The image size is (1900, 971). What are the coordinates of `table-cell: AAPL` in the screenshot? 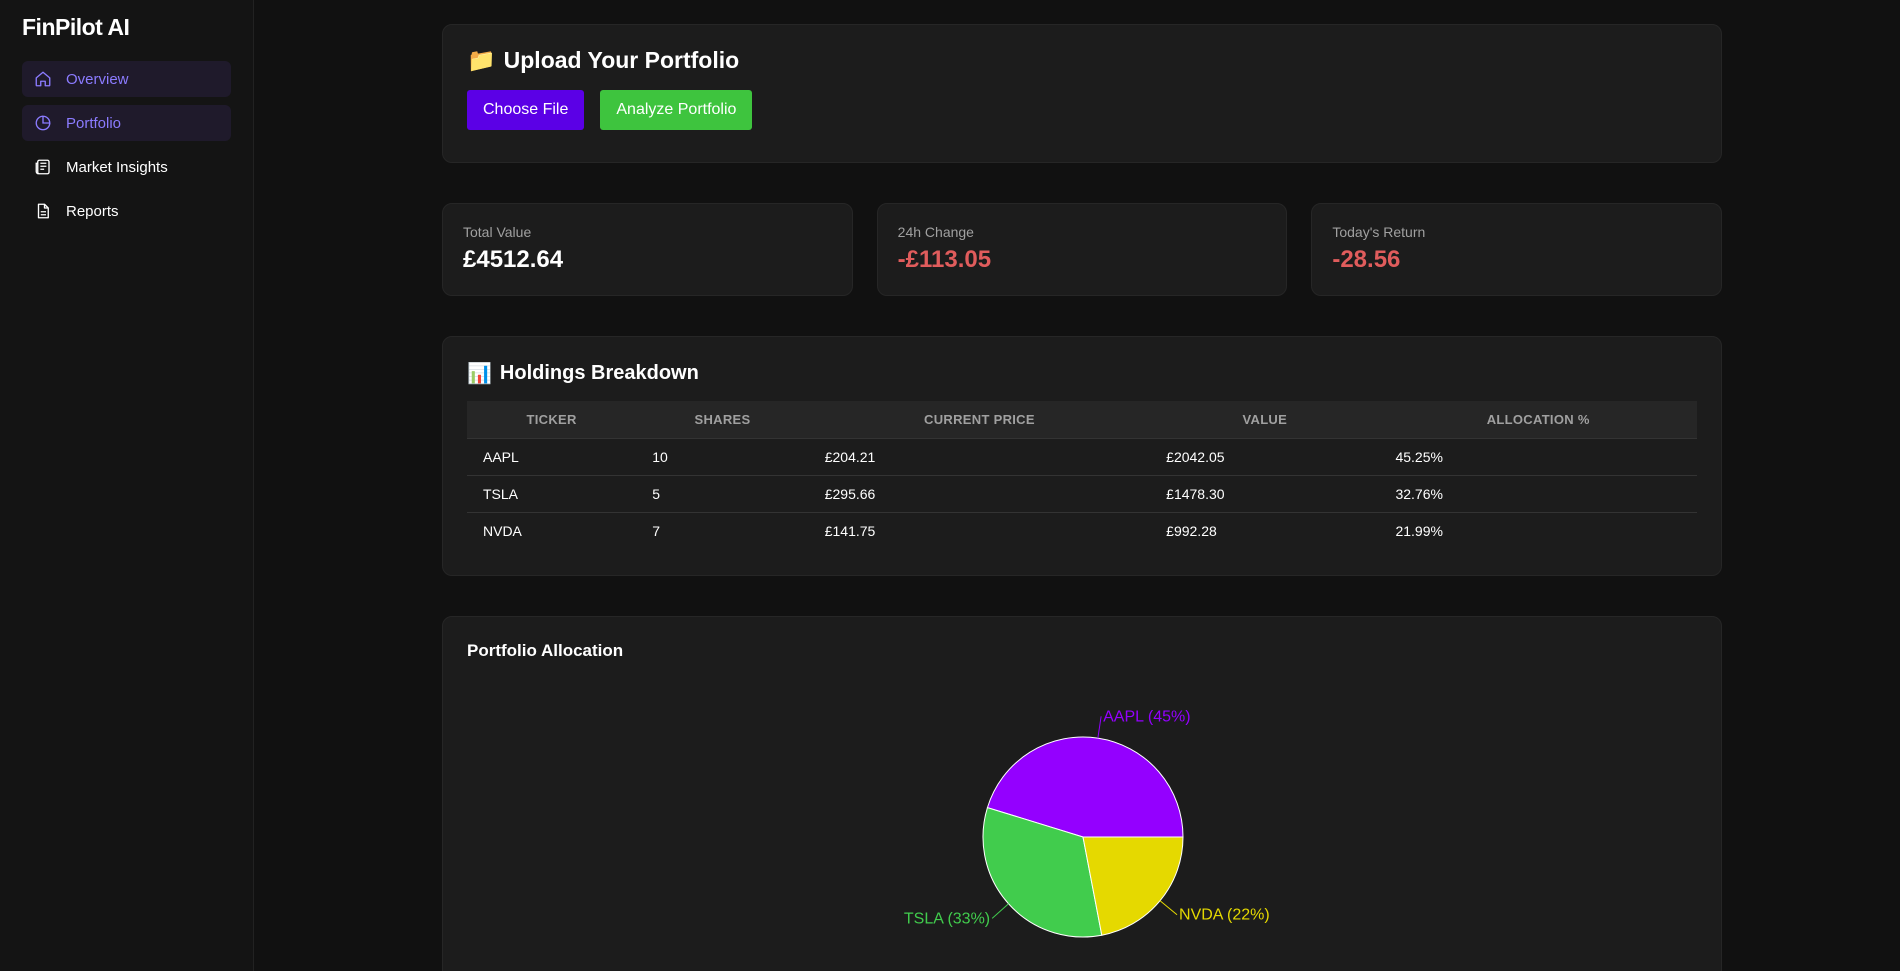 It's located at (552, 456).